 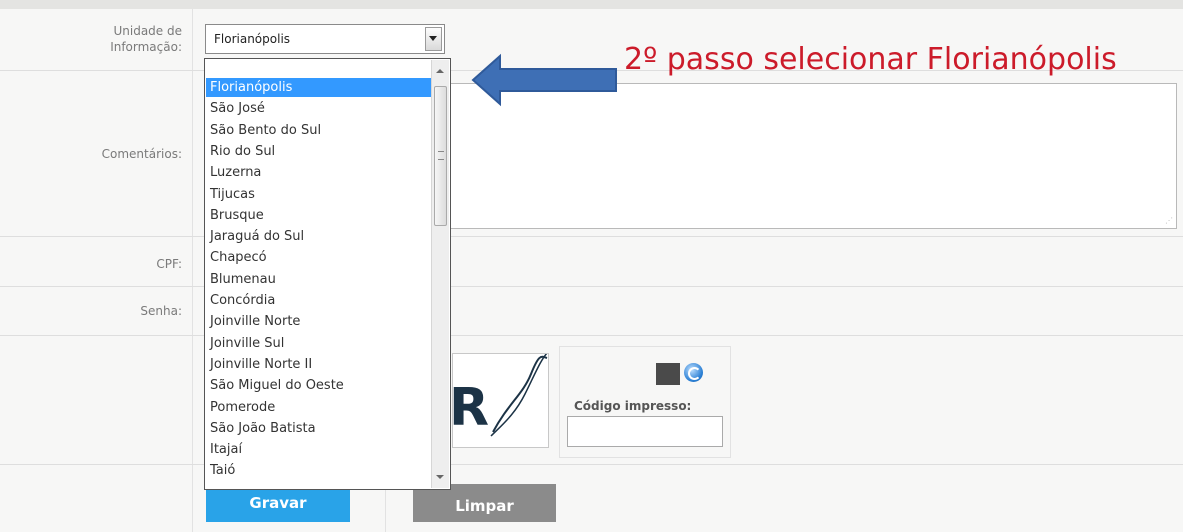 I want to click on select-value: Florianópolis, so click(x=252, y=39).